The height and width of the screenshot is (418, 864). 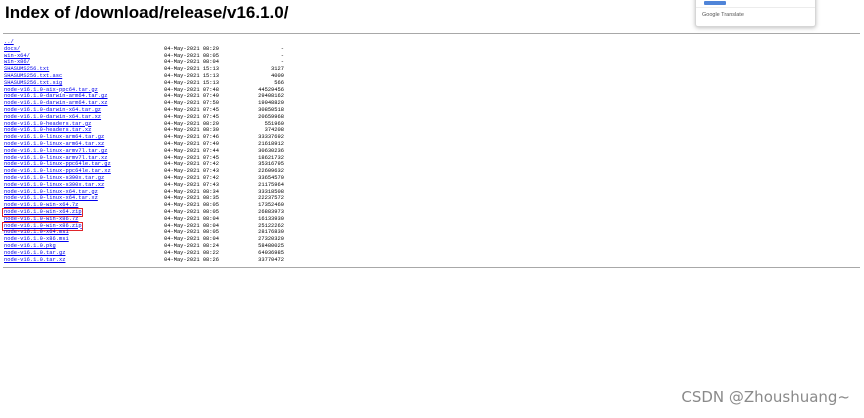 What do you see at coordinates (431, 267) in the screenshot?
I see `bottom-divider` at bounding box center [431, 267].